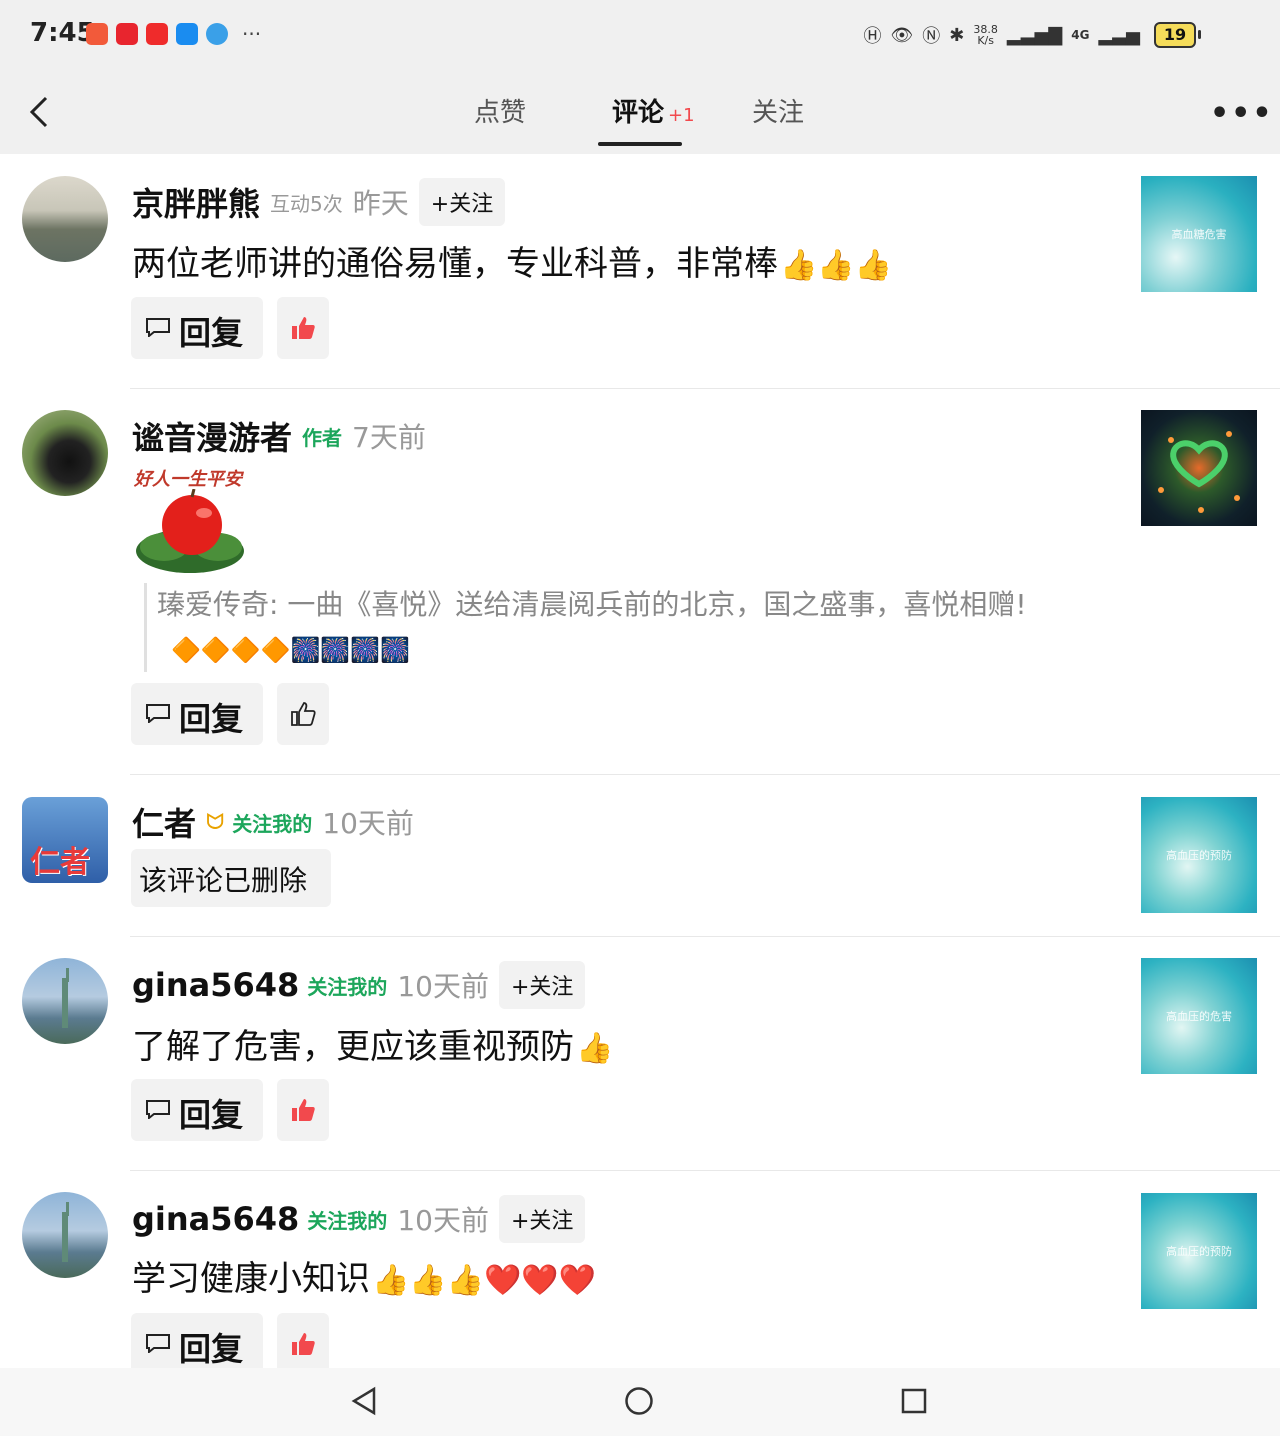  I want to click on notification-icons: ···, so click(173, 34).